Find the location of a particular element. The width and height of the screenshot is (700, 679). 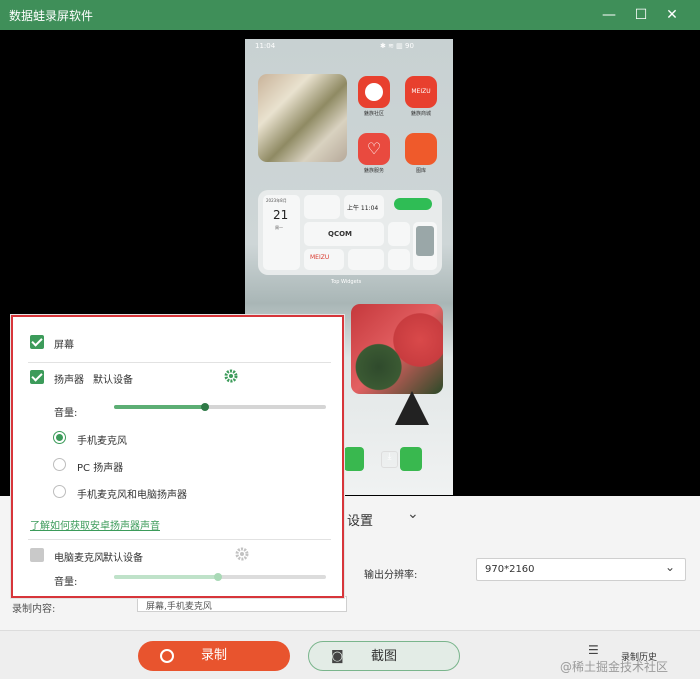

app-label: 魅族商城 is located at coordinates (420, 114).